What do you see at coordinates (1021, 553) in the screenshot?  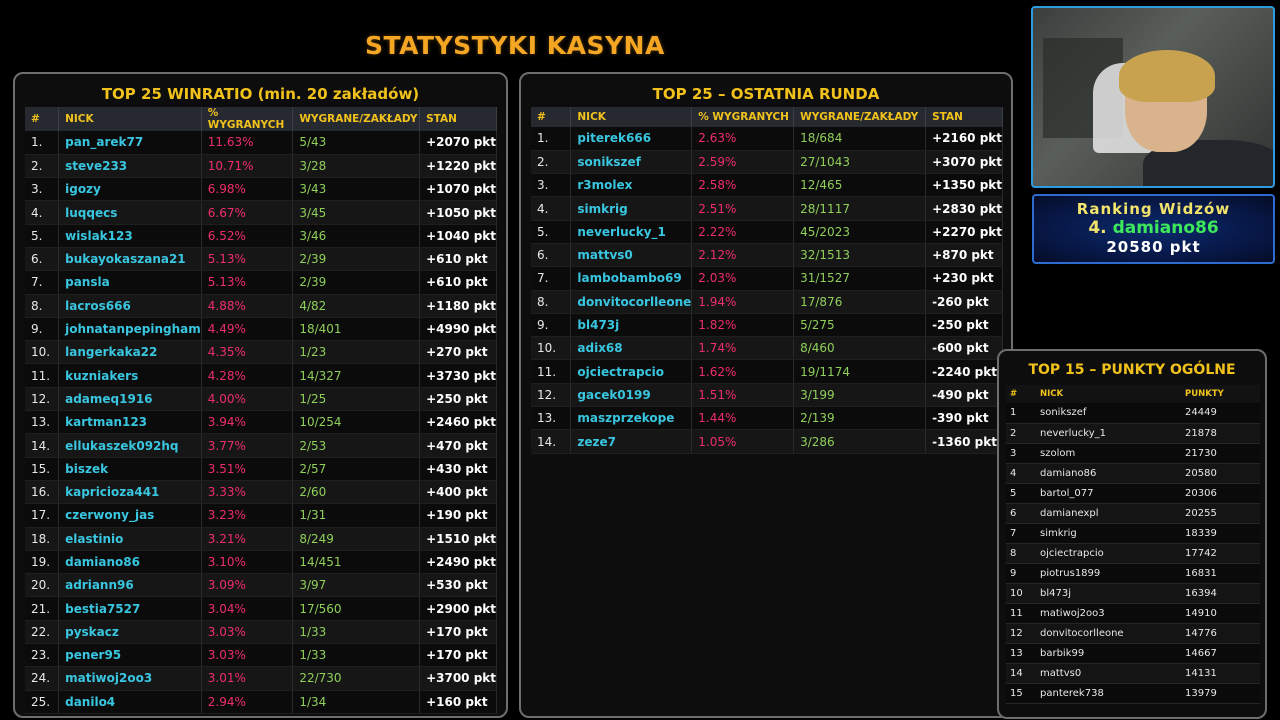 I see `rank-cell: 8` at bounding box center [1021, 553].